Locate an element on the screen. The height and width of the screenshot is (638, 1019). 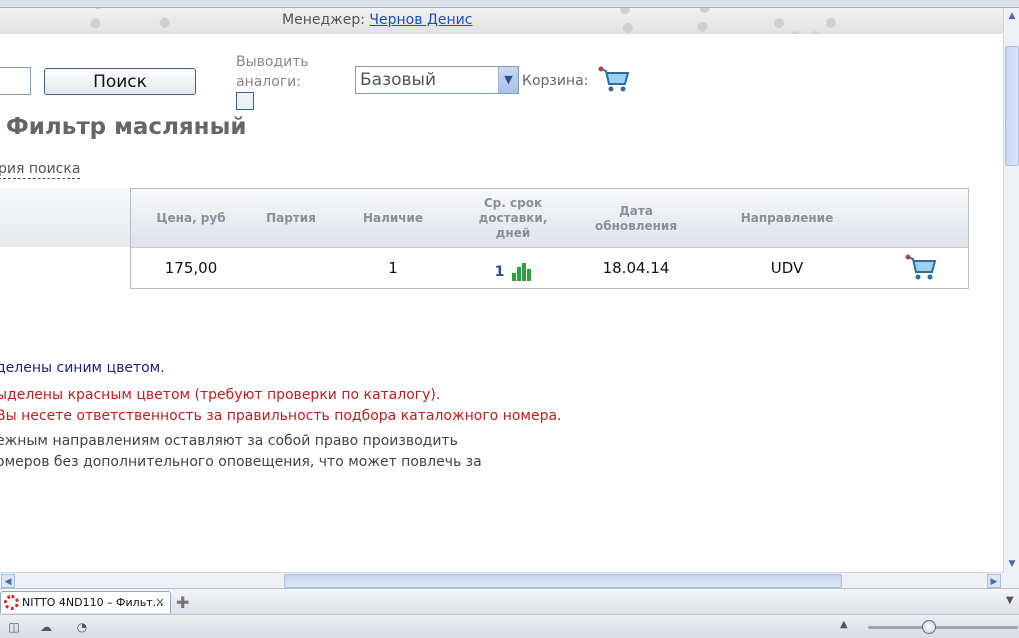
tab-menu-icon: ▼ is located at coordinates (1010, 600).